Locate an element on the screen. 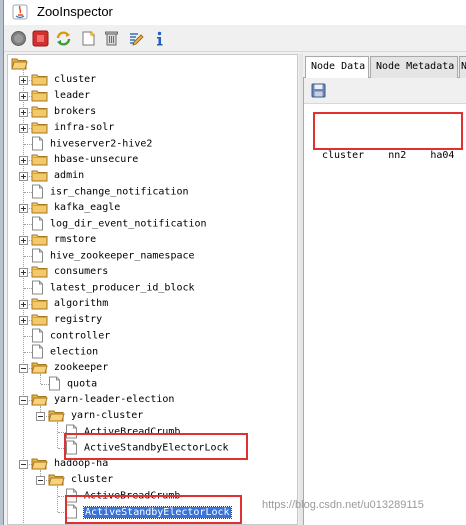 The height and width of the screenshot is (525, 466). tab-node-data: Node Data is located at coordinates (337, 67).